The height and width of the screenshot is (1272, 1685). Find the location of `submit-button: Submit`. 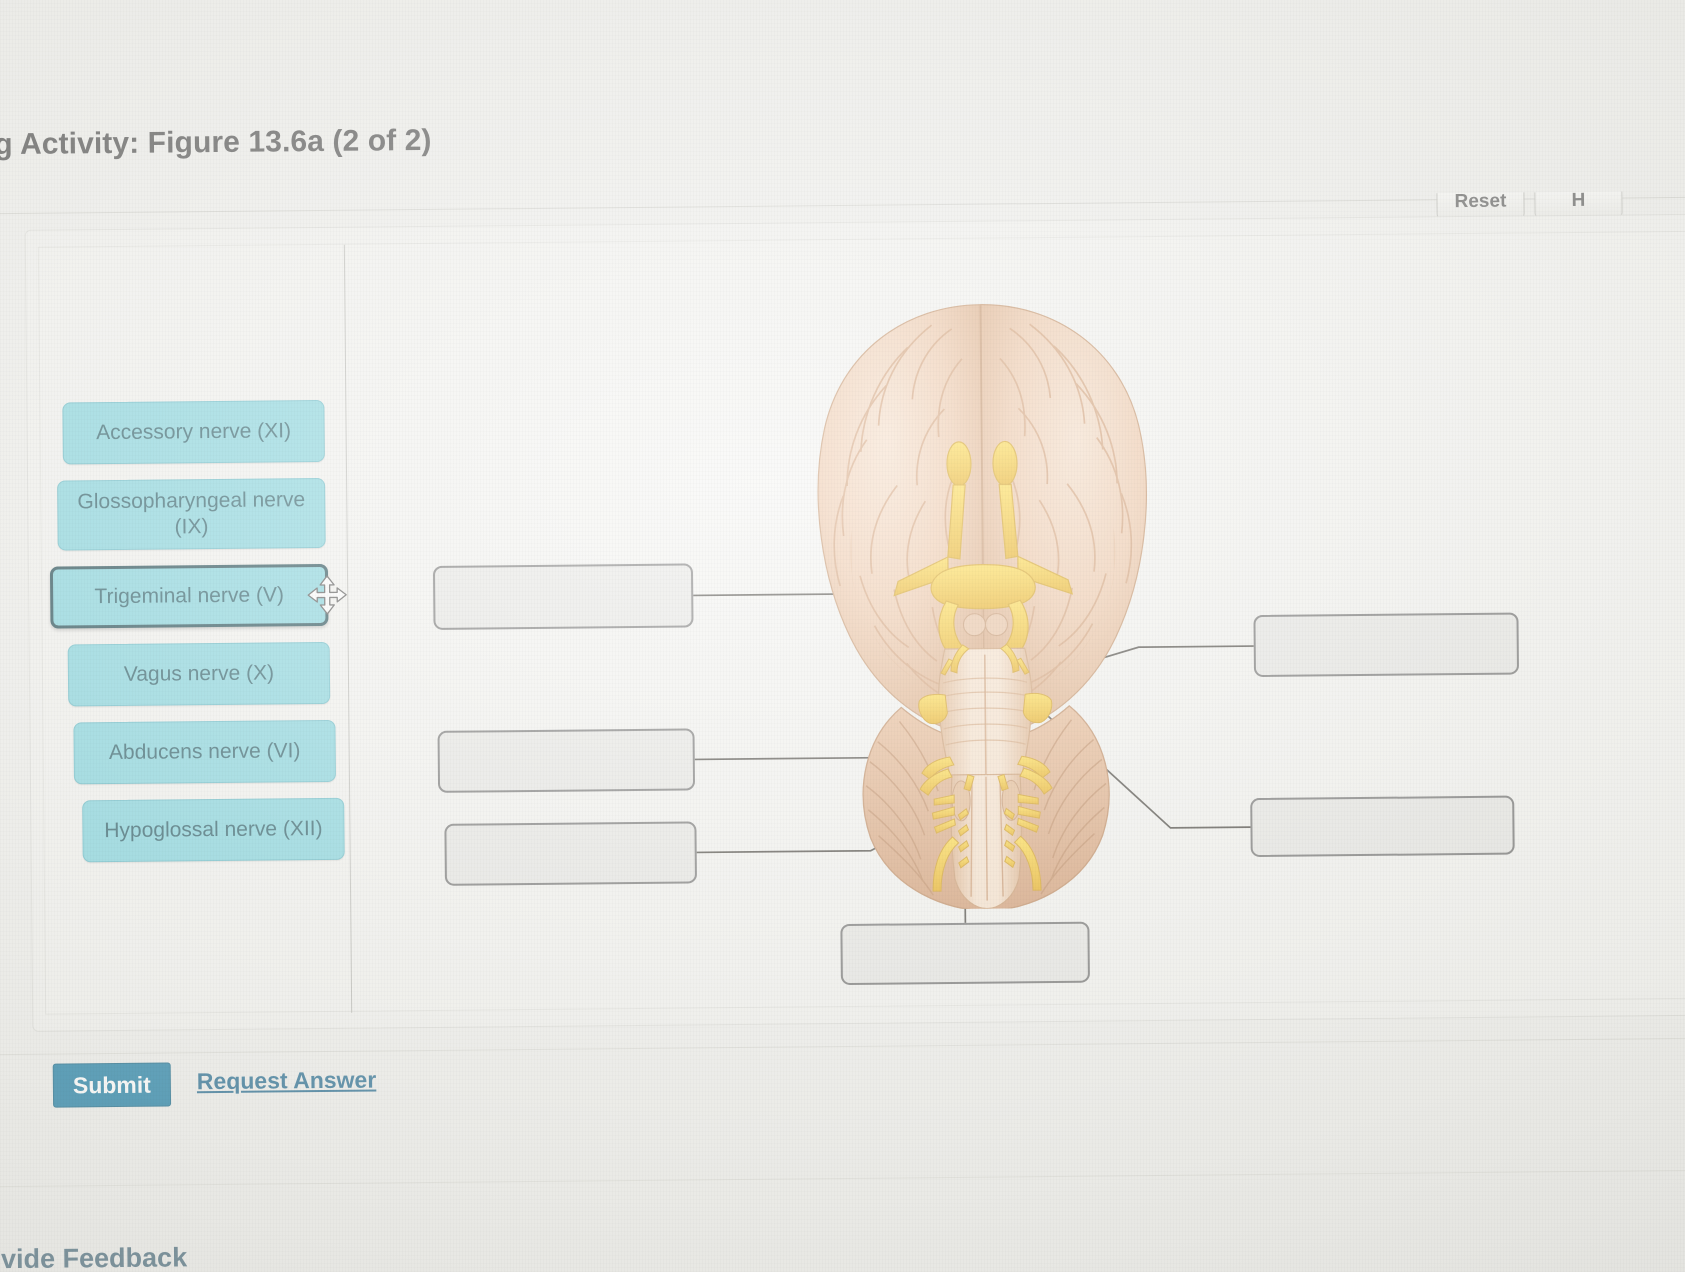

submit-button: Submit is located at coordinates (112, 1085).